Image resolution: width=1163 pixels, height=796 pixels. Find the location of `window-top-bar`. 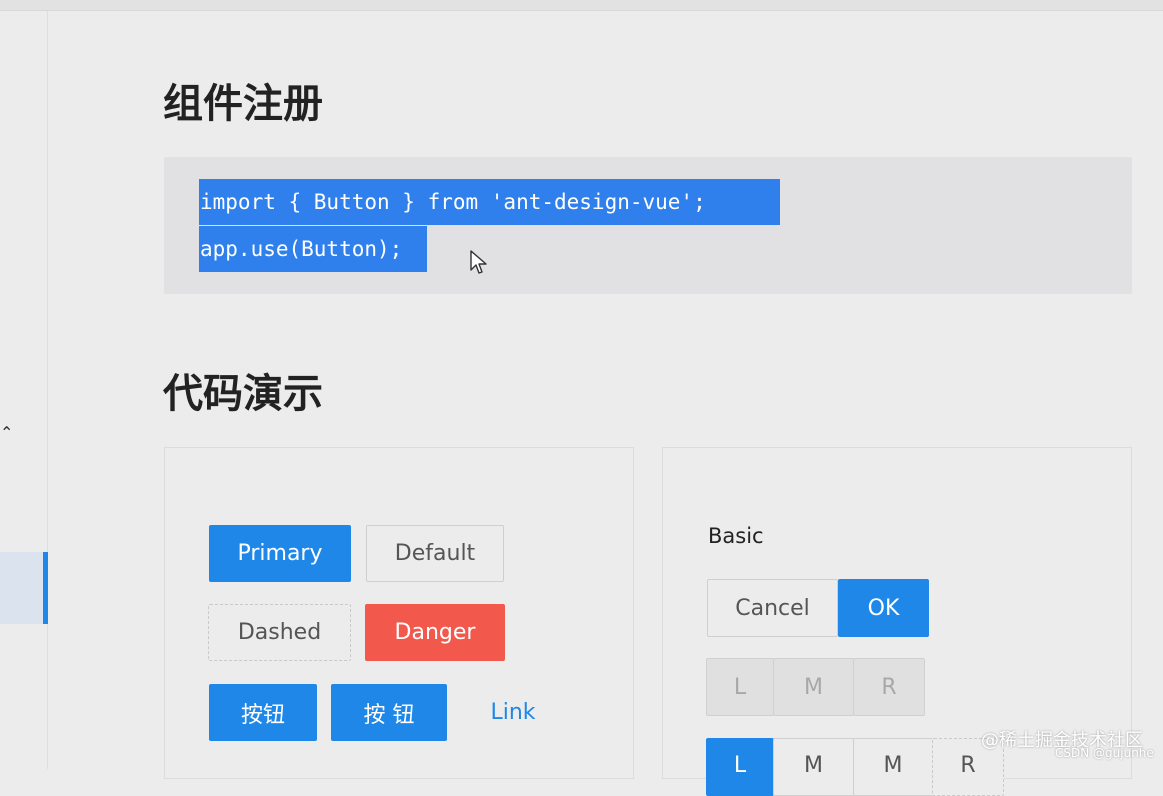

window-top-bar is located at coordinates (581, 5).